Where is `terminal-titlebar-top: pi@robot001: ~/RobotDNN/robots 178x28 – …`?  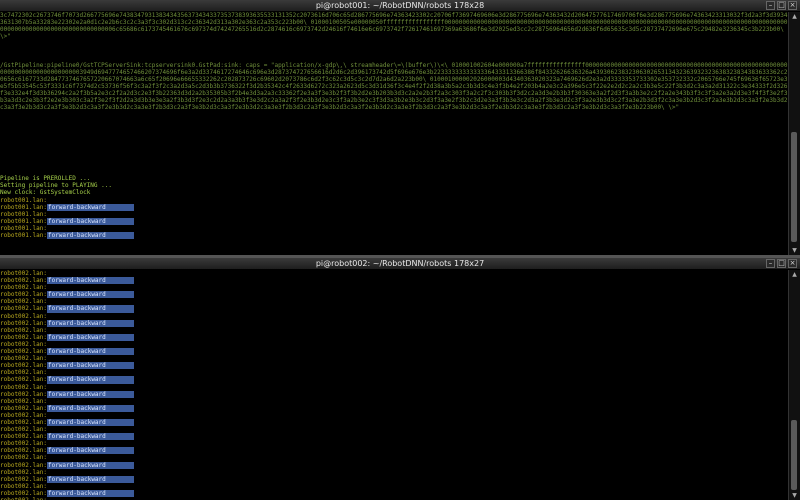
terminal-titlebar-top: pi@robot001: ~/RobotDNN/robots 178x28 – … is located at coordinates (400, 6).